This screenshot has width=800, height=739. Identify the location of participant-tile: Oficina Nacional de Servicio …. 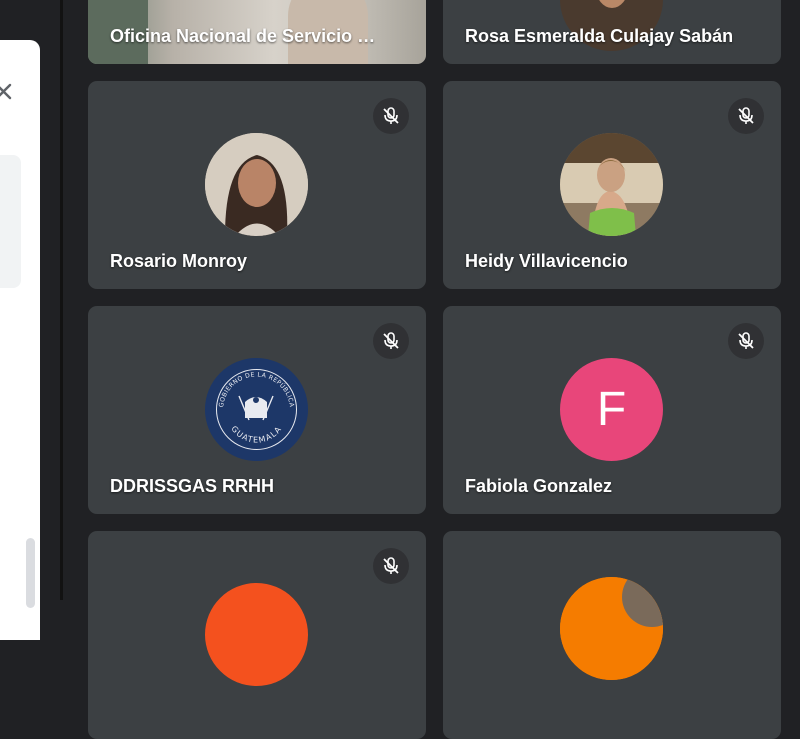
(257, 32).